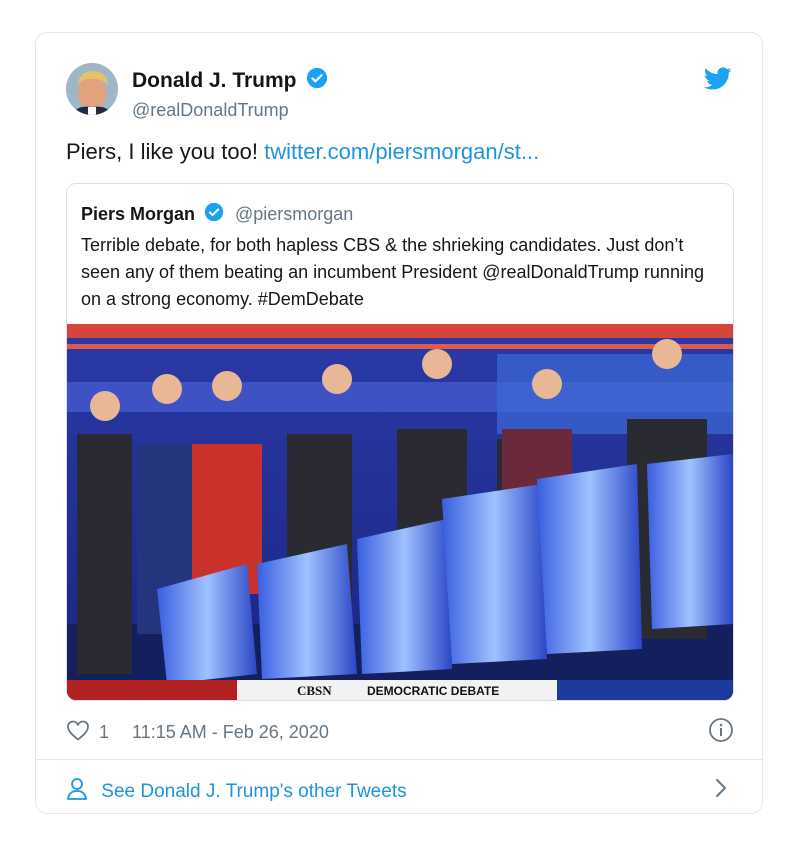 This screenshot has height=864, width=800. Describe the element at coordinates (92, 89) in the screenshot. I see `avatar` at that location.